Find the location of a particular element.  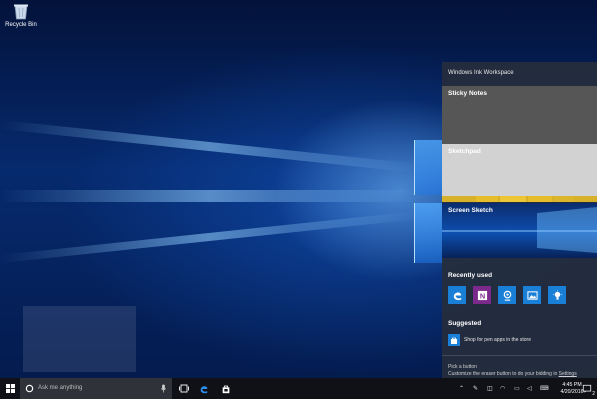

svg-text: N is located at coordinates (481, 295).